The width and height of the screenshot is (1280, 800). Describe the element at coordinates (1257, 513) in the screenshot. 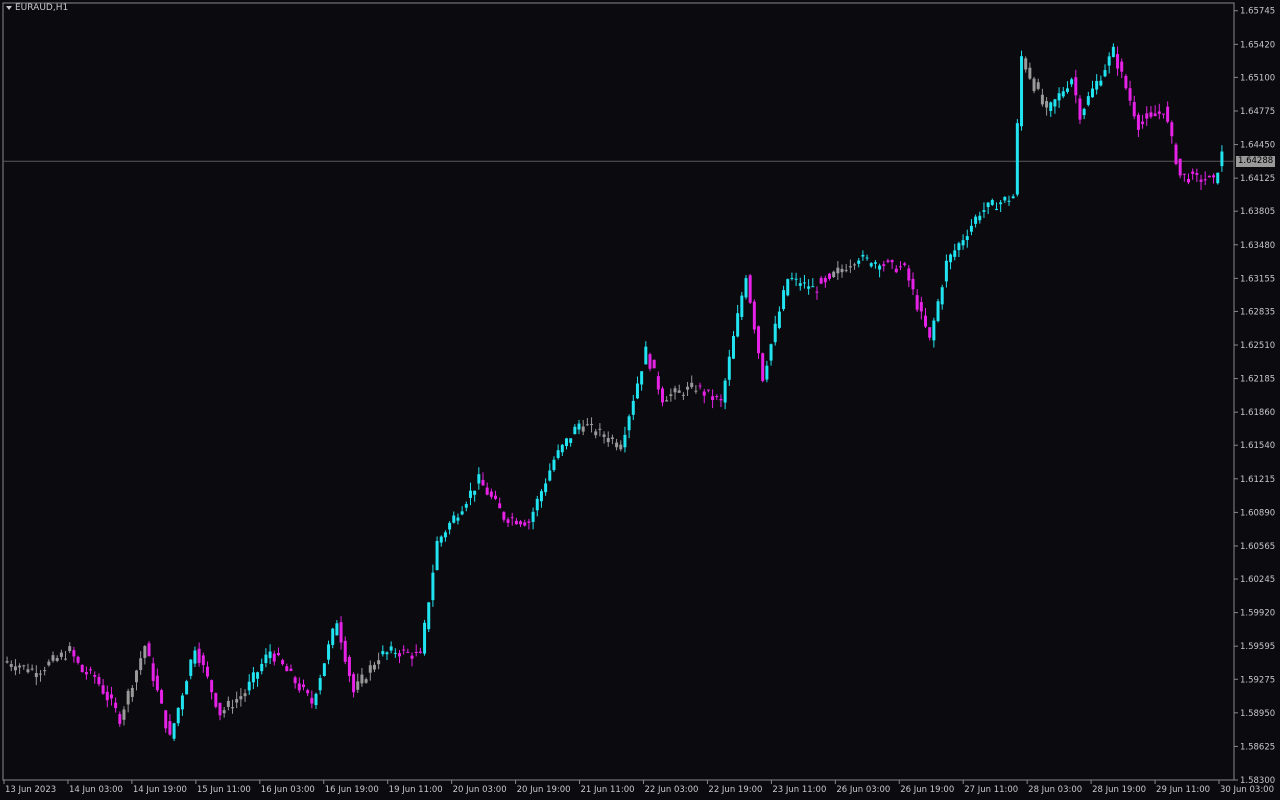

I see `y-tick-label: 1.60890` at that location.